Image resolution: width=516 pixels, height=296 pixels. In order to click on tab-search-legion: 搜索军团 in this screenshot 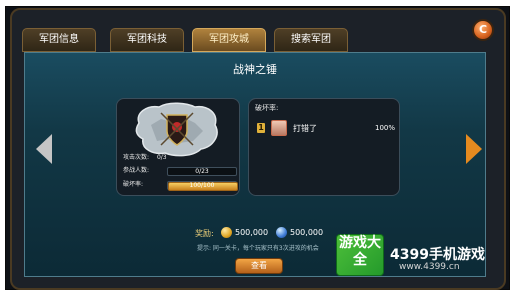, I will do `click(311, 40)`.